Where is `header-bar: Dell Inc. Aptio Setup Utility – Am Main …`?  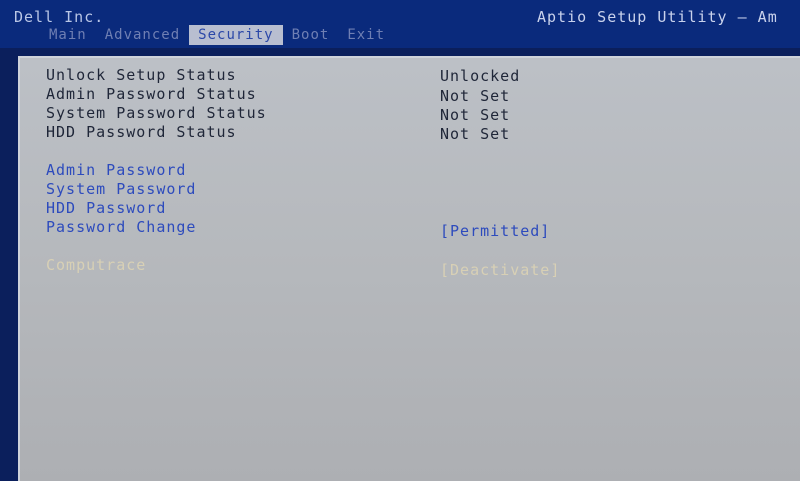 header-bar: Dell Inc. Aptio Setup Utility – Am Main … is located at coordinates (400, 24).